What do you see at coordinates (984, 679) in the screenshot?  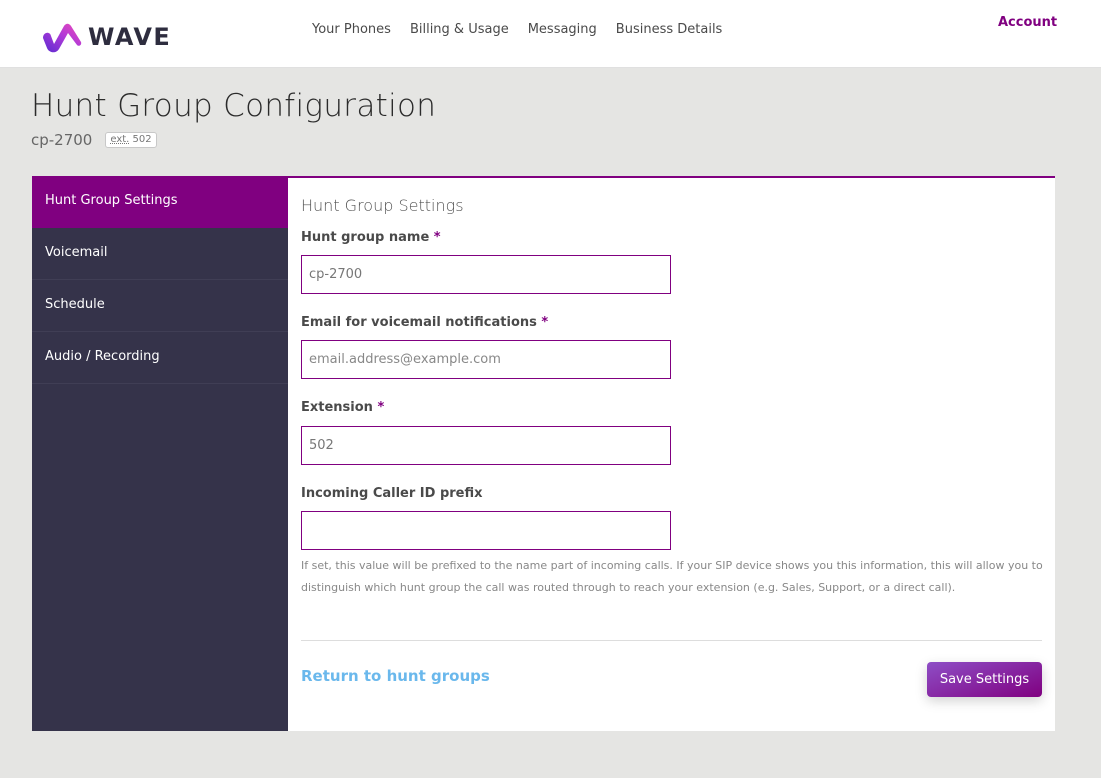 I see `save-settings-button: Save Settings` at bounding box center [984, 679].